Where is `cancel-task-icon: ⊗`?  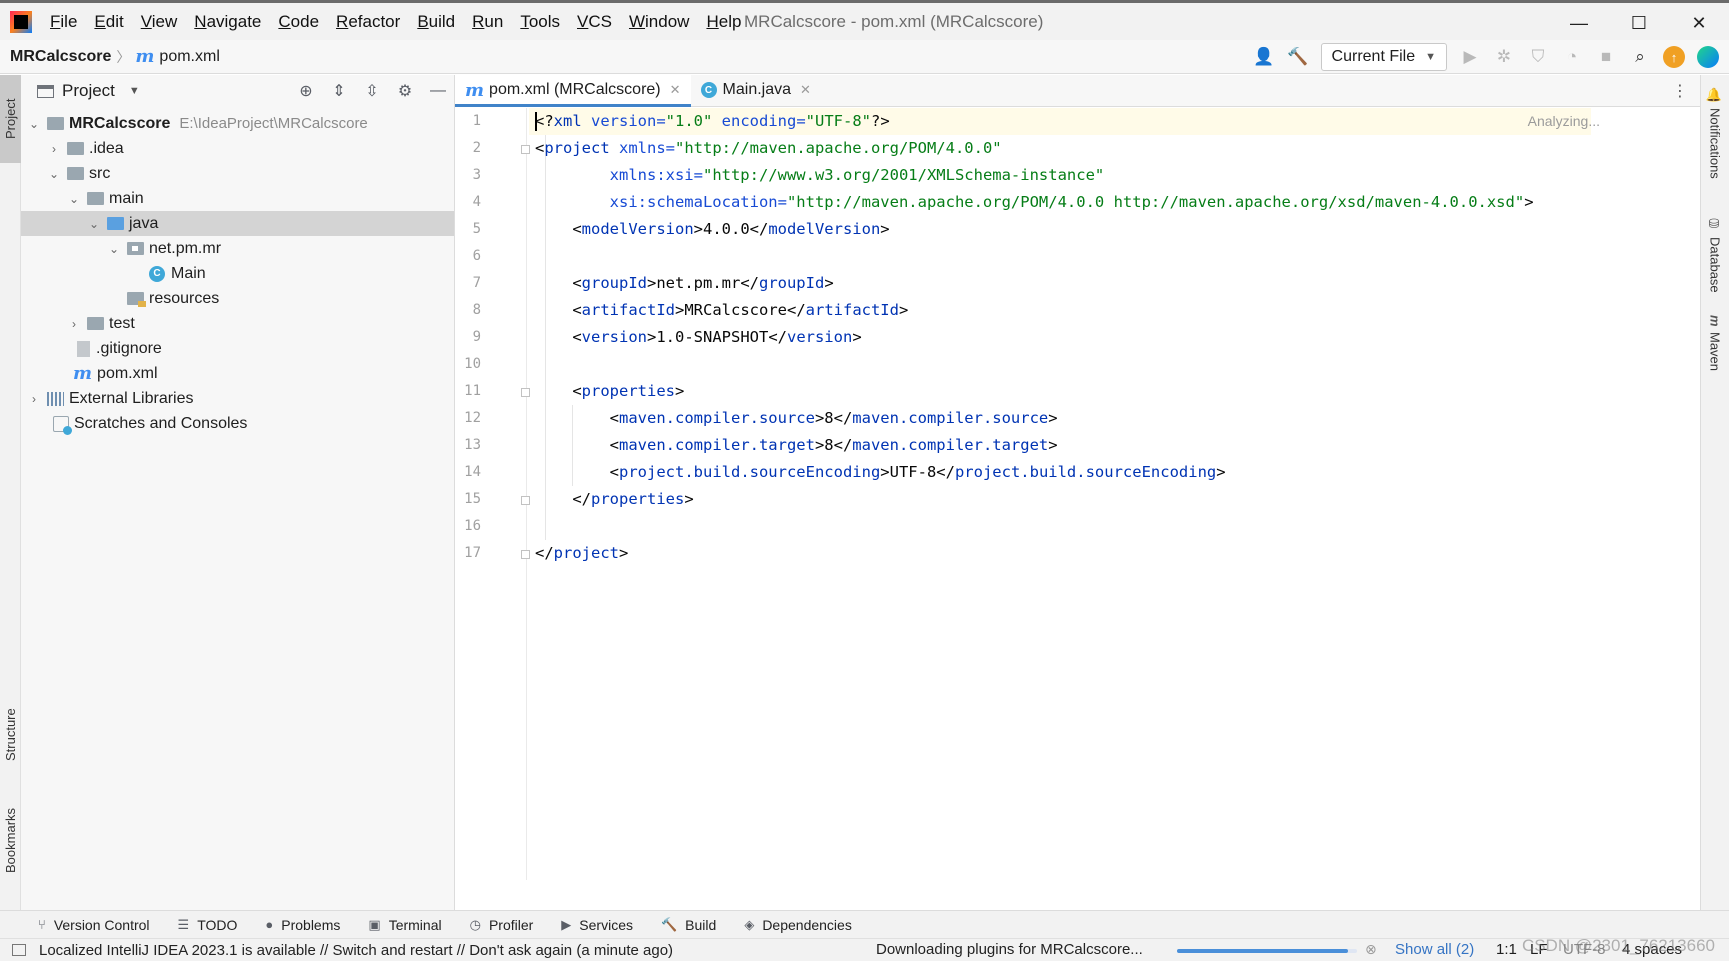 cancel-task-icon: ⊗ is located at coordinates (1371, 949).